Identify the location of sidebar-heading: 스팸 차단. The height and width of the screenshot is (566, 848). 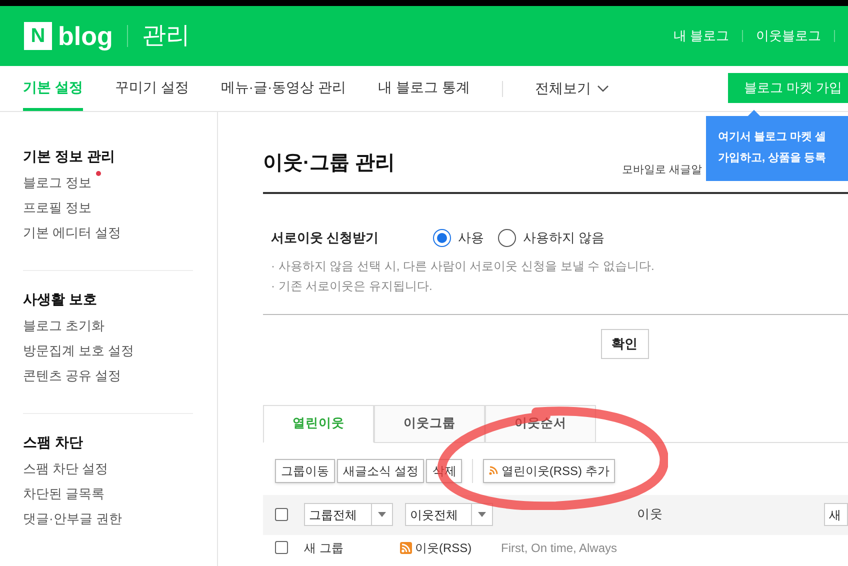
(53, 442).